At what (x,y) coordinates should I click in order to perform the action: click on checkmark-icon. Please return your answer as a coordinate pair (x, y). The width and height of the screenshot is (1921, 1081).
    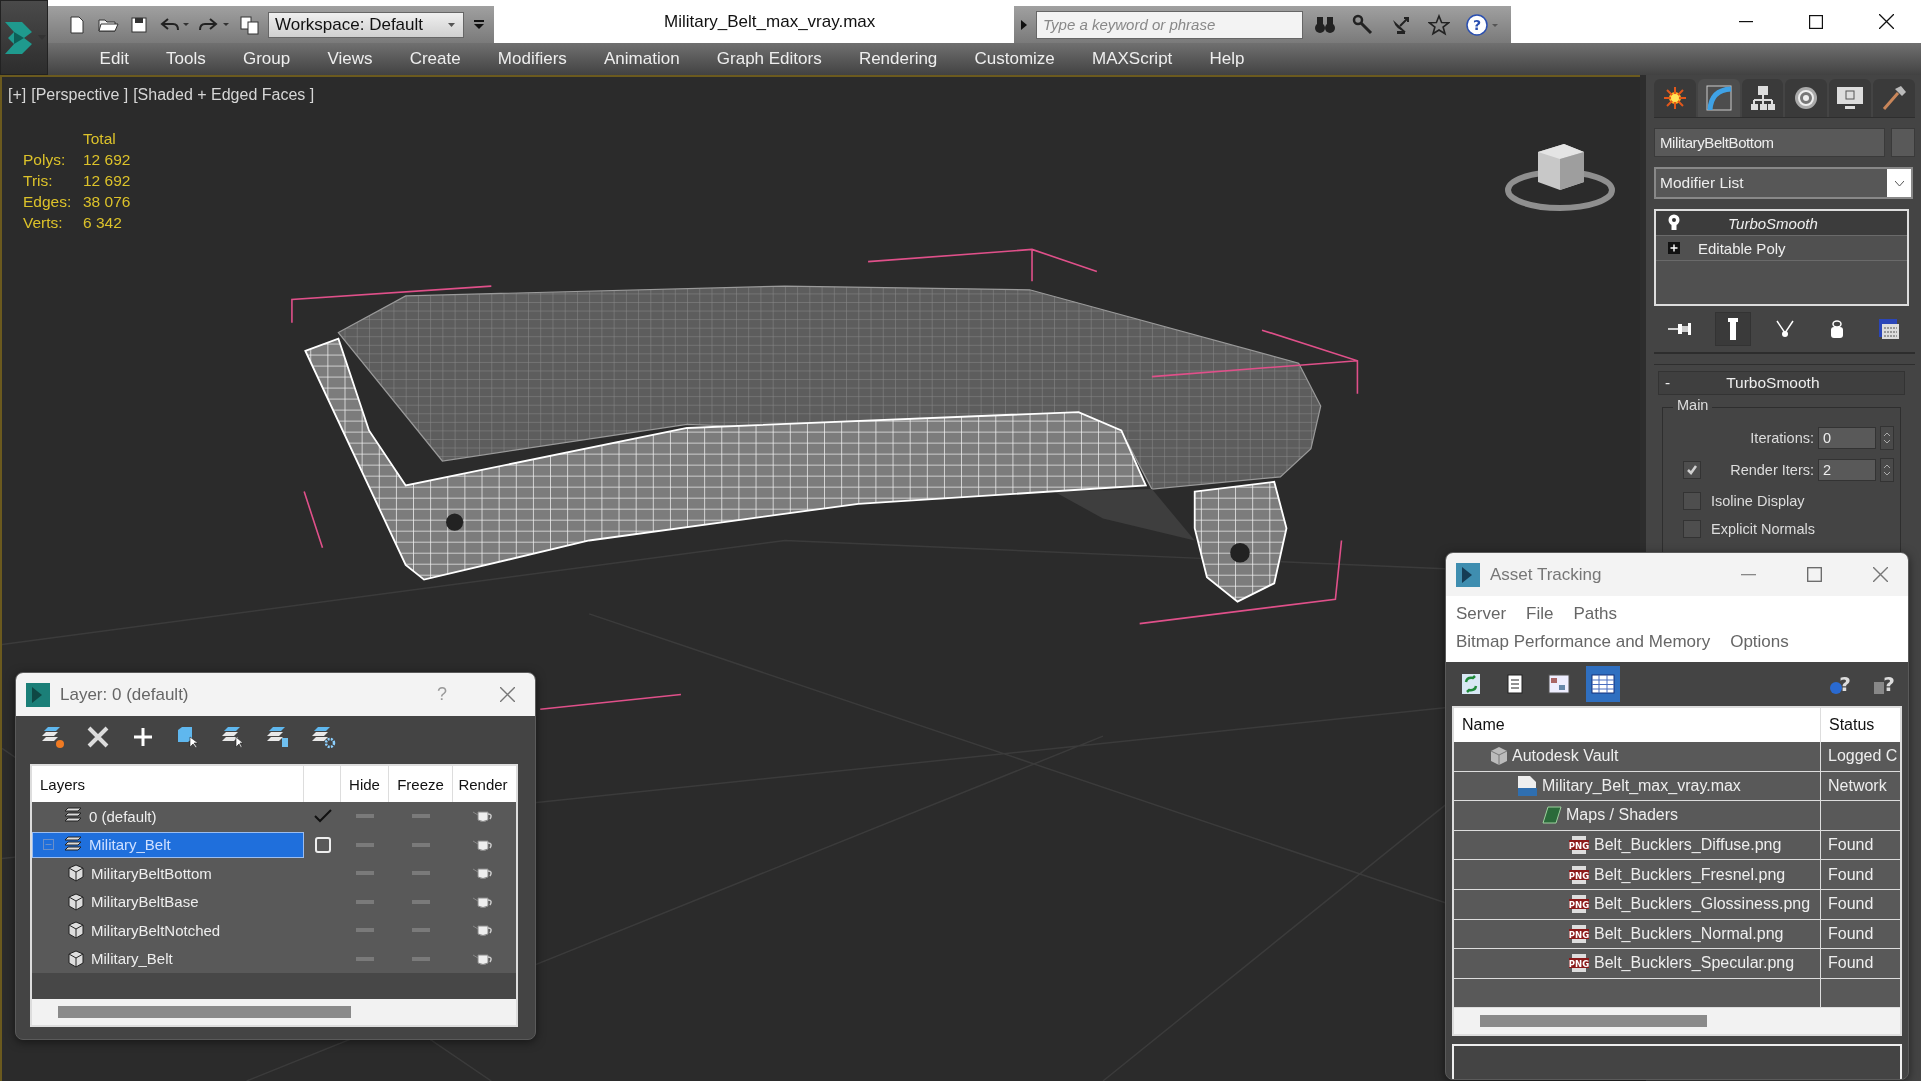
    Looking at the image, I should click on (322, 816).